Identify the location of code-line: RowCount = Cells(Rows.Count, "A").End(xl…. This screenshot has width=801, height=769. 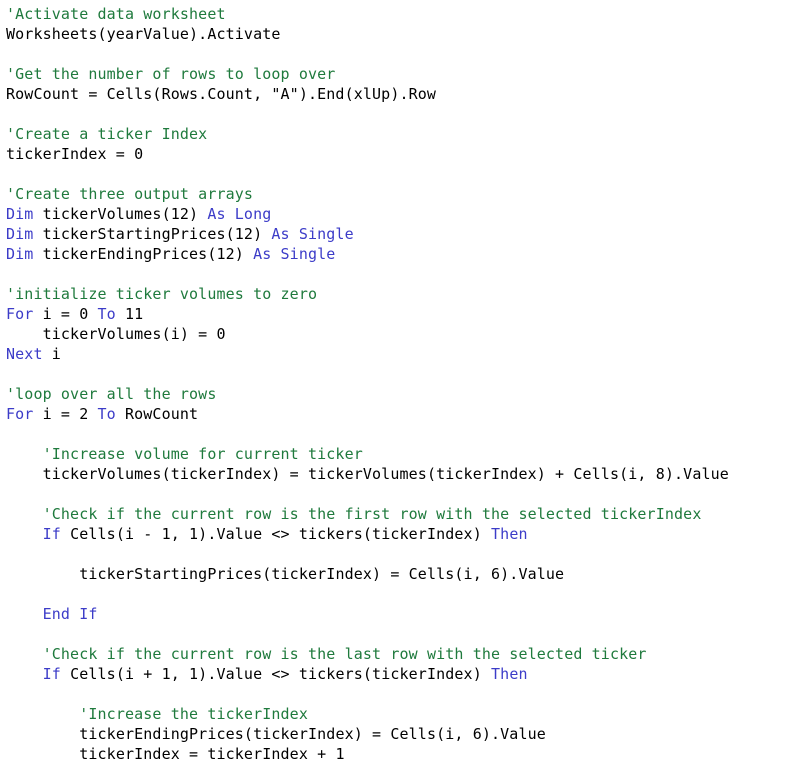
(403, 94).